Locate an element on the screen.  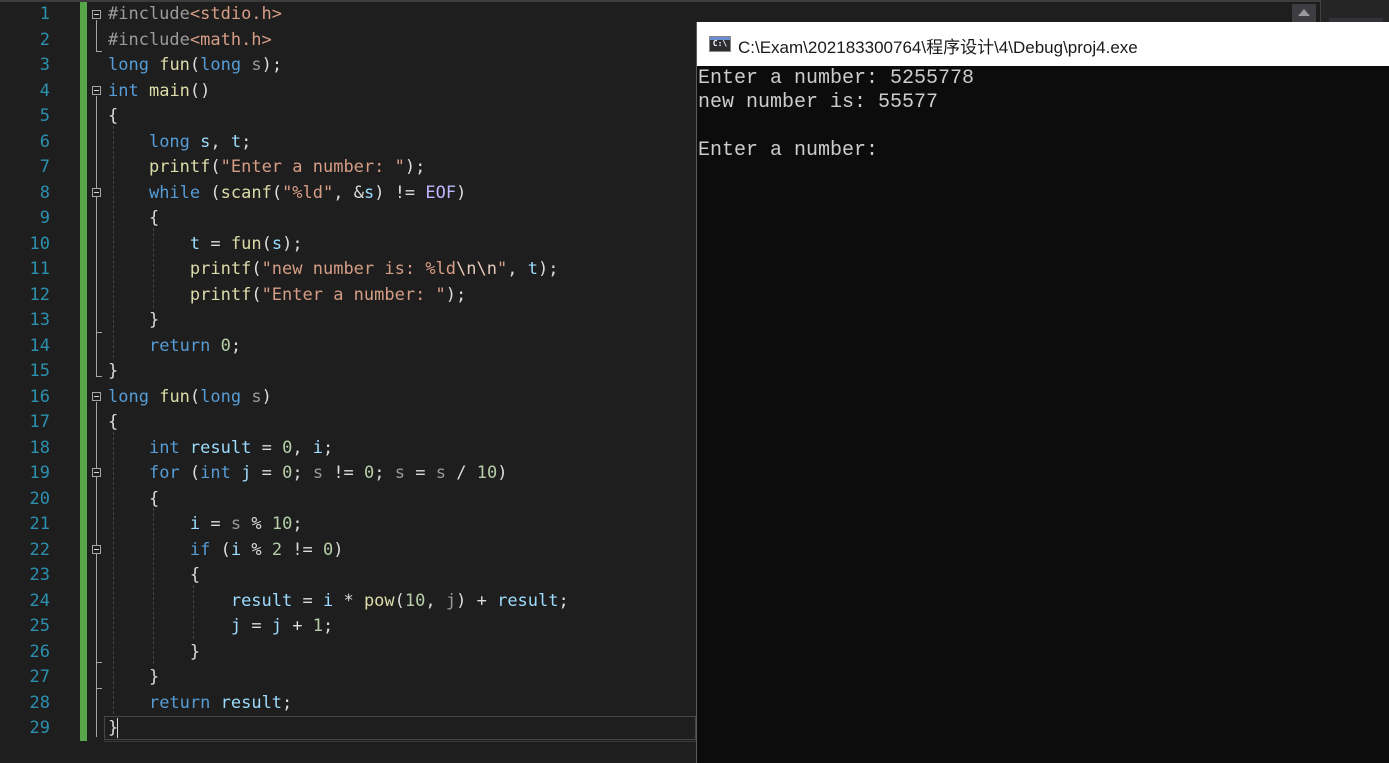
line-number: 7 is located at coordinates (44, 167).